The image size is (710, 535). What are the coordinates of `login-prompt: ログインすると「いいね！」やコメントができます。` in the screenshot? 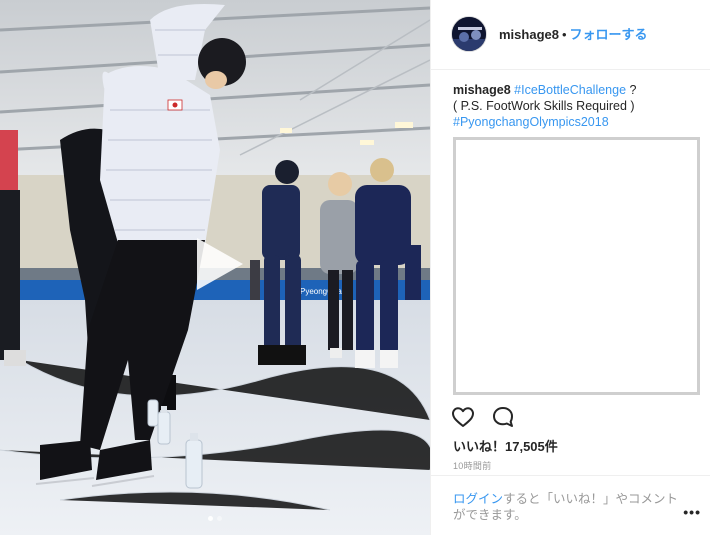 It's located at (568, 507).